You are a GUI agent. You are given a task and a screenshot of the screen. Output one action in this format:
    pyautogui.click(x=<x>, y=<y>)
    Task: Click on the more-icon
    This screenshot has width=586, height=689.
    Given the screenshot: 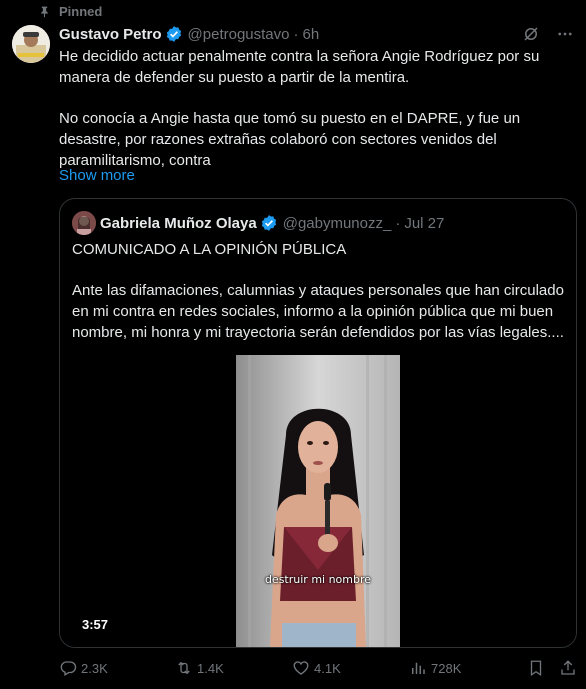 What is the action you would take?
    pyautogui.click(x=565, y=34)
    